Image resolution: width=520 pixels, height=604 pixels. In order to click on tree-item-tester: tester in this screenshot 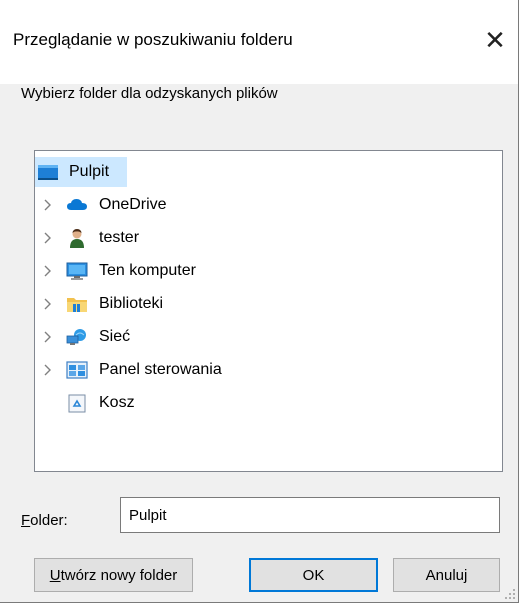, I will do `click(268, 238)`.